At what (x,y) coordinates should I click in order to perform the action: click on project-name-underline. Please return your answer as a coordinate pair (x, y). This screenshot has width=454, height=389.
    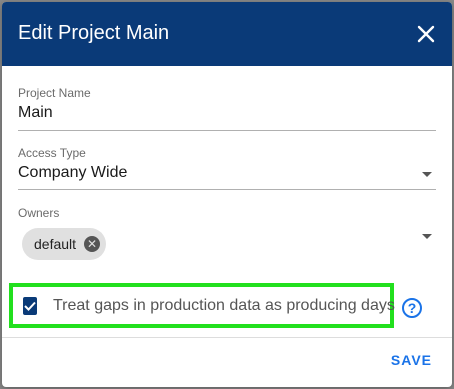
    Looking at the image, I should click on (227, 130).